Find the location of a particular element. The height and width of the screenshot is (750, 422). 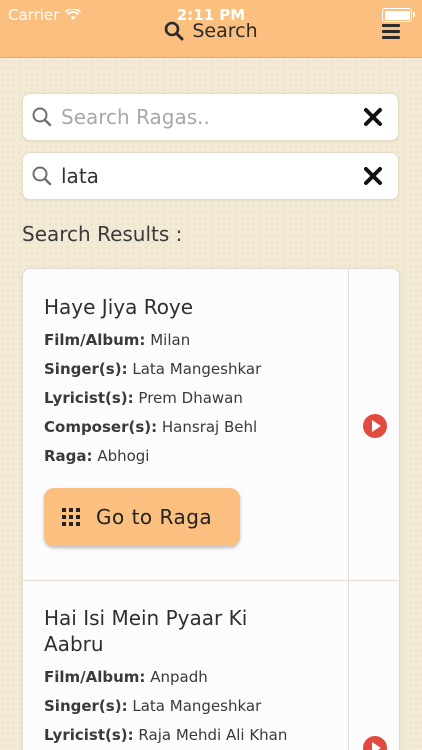

film-value: Milan is located at coordinates (170, 340).